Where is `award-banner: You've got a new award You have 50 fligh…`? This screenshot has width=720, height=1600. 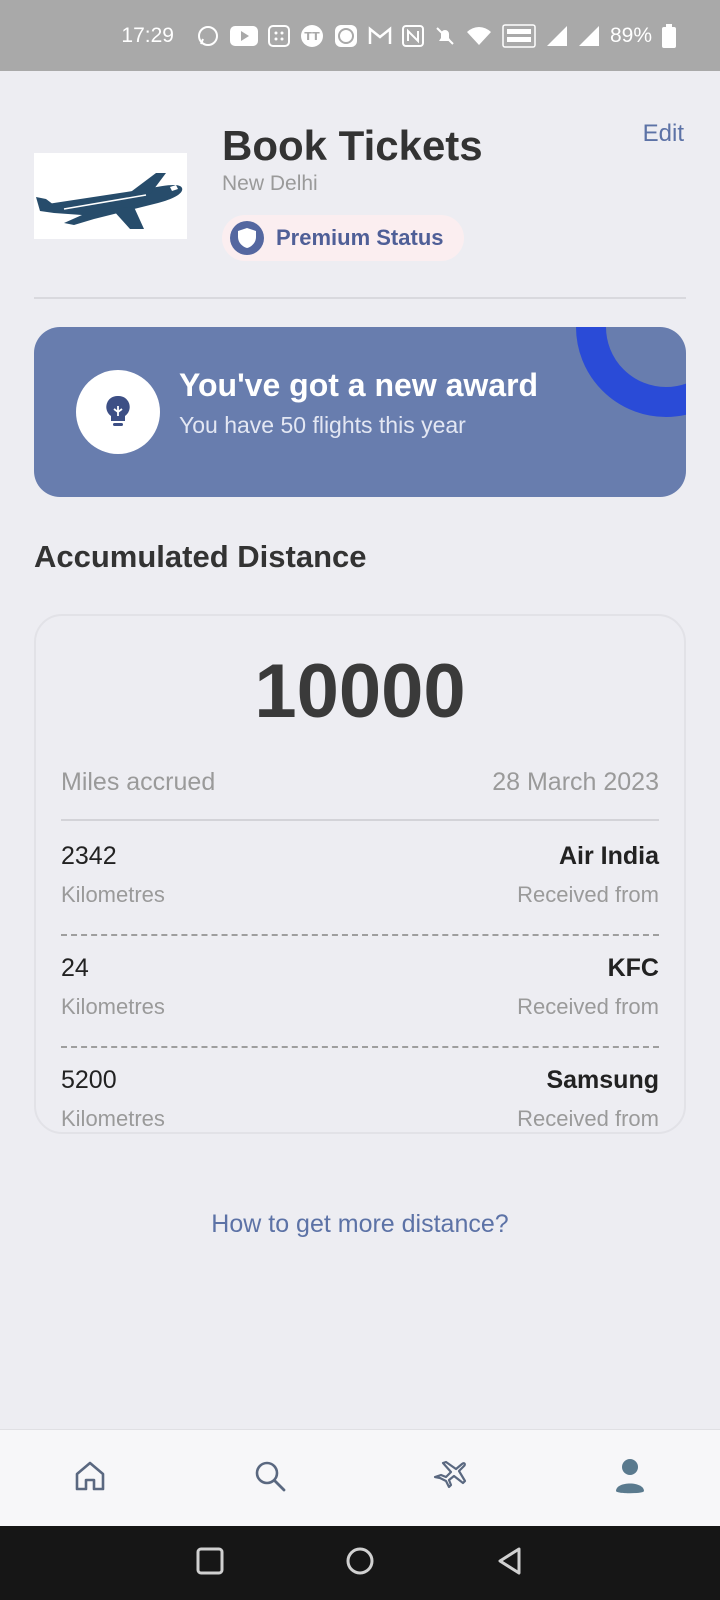 award-banner: You've got a new award You have 50 fligh… is located at coordinates (360, 412).